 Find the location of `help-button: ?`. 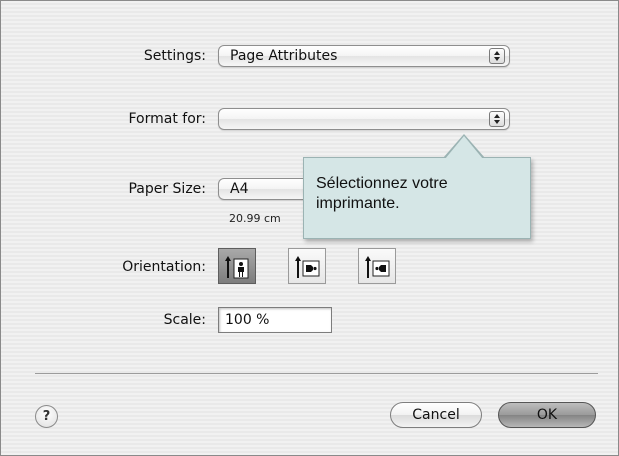

help-button: ? is located at coordinates (46, 416).